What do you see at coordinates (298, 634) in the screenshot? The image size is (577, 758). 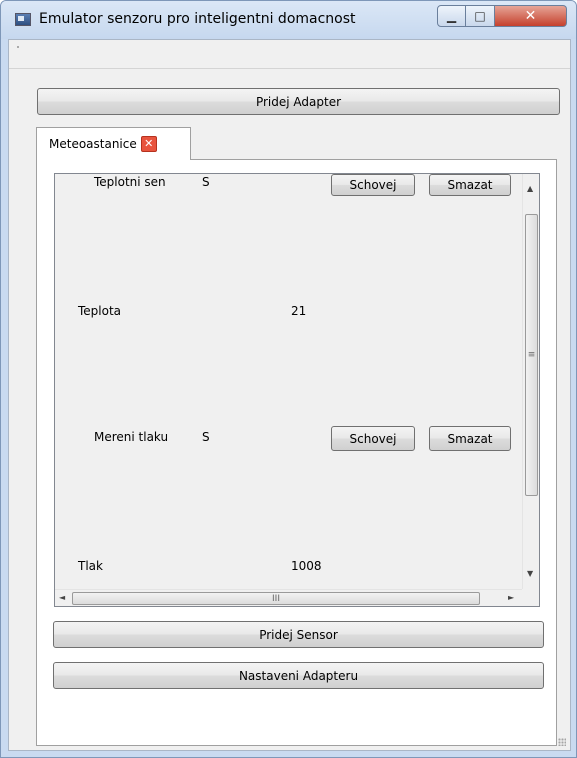 I see `add-sensor-button: Pridej Sensor` at bounding box center [298, 634].